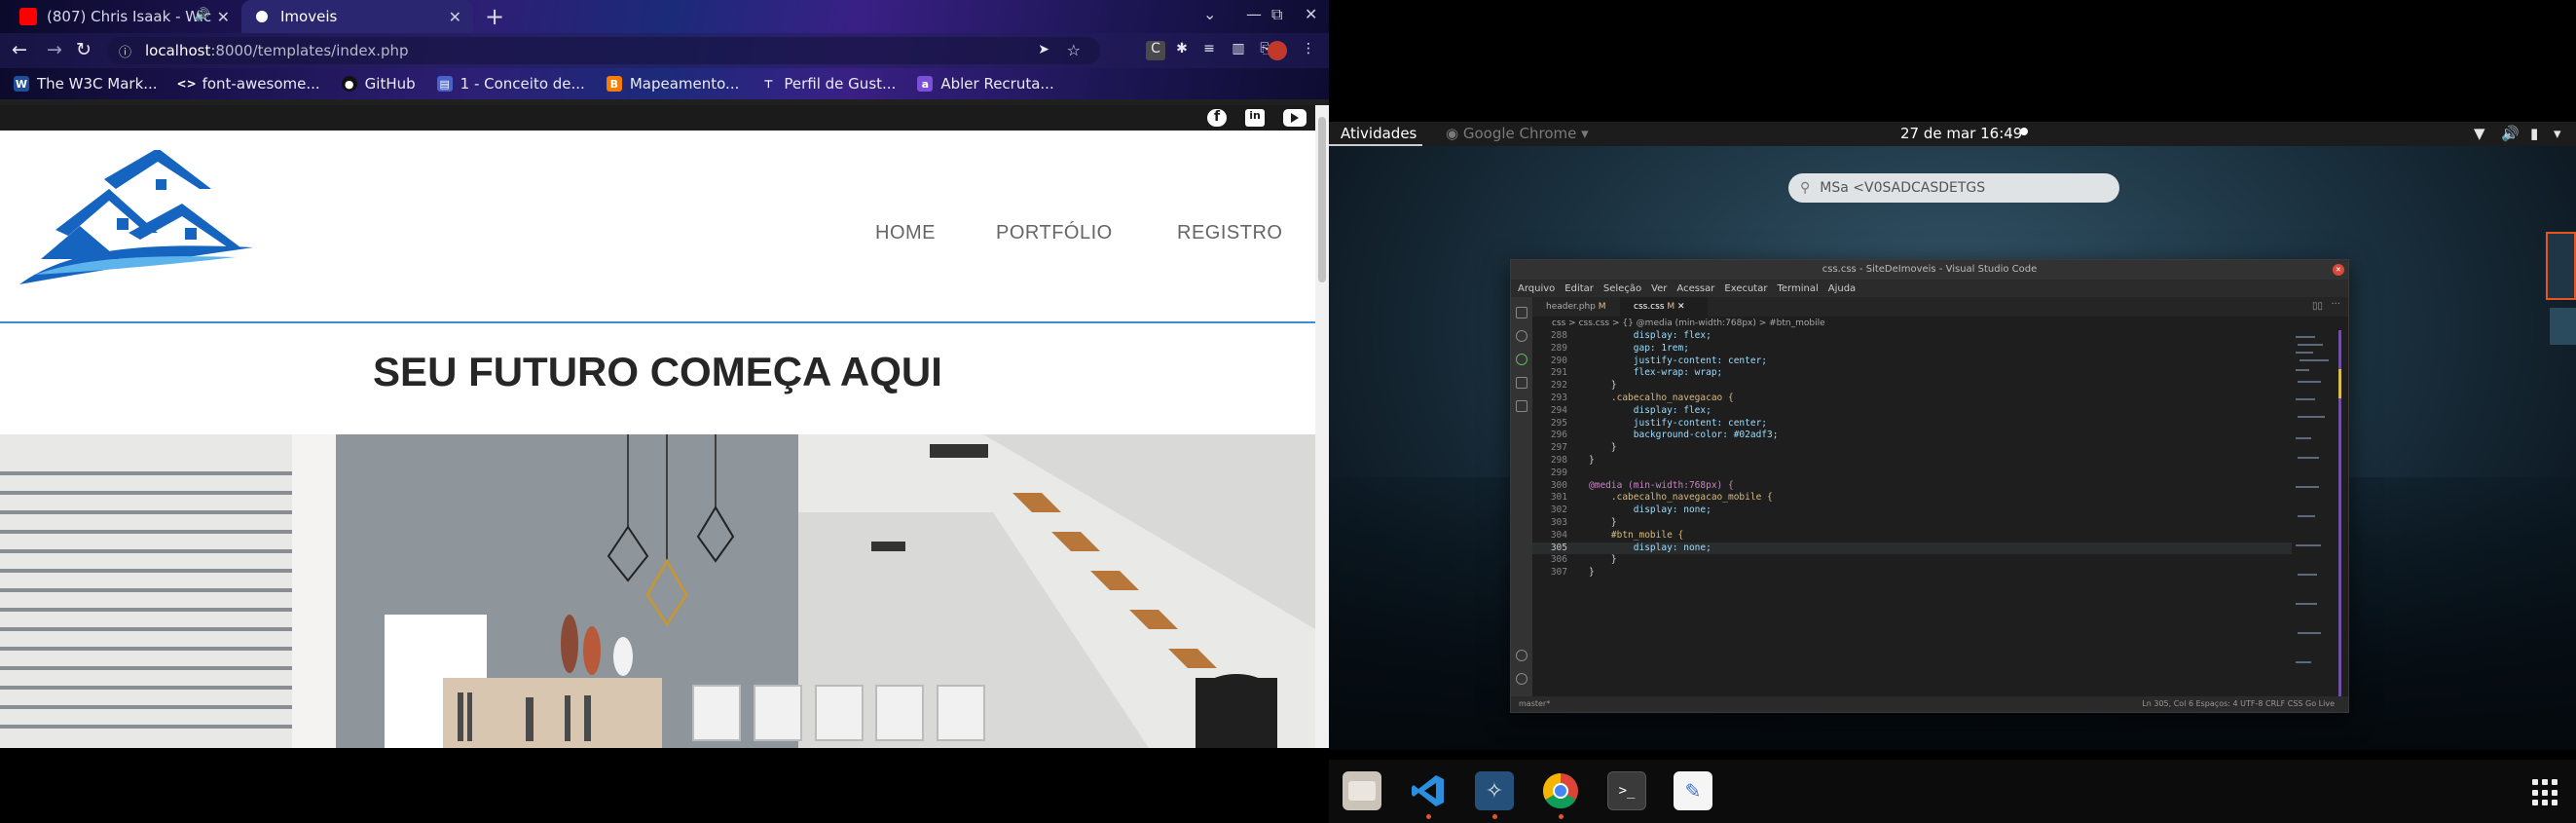 The width and height of the screenshot is (2576, 823). Describe the element at coordinates (494, 16) in the screenshot. I see `new-tab-button: +` at that location.